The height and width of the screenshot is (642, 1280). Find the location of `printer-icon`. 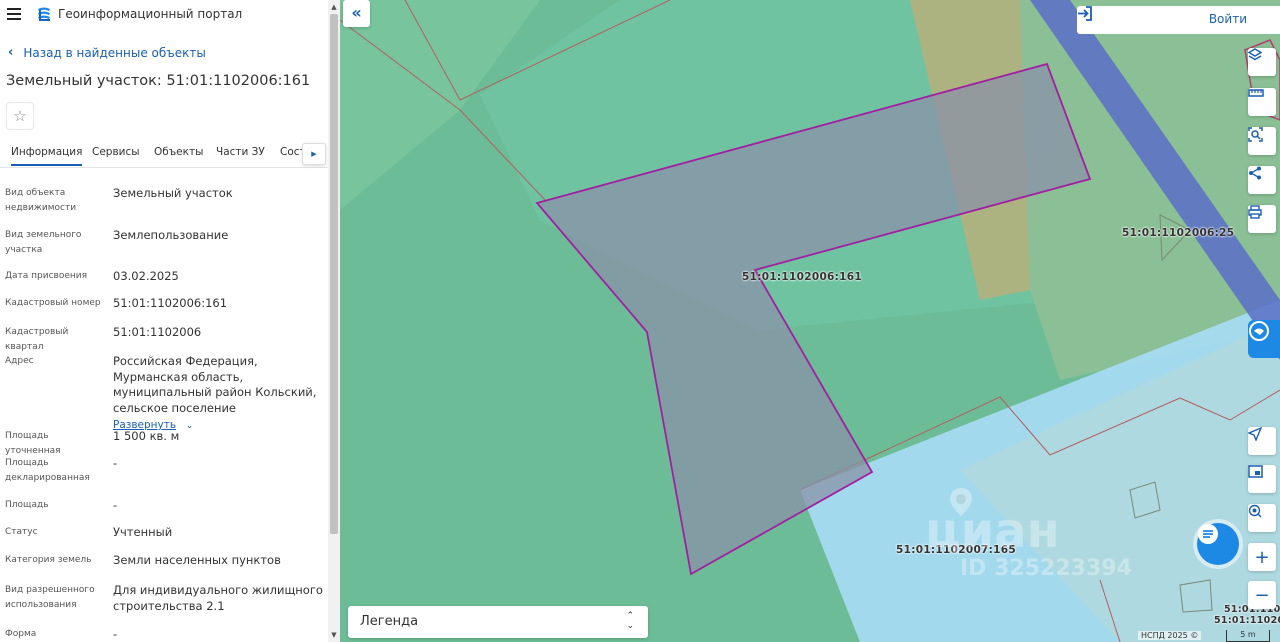

printer-icon is located at coordinates (1255, 212).